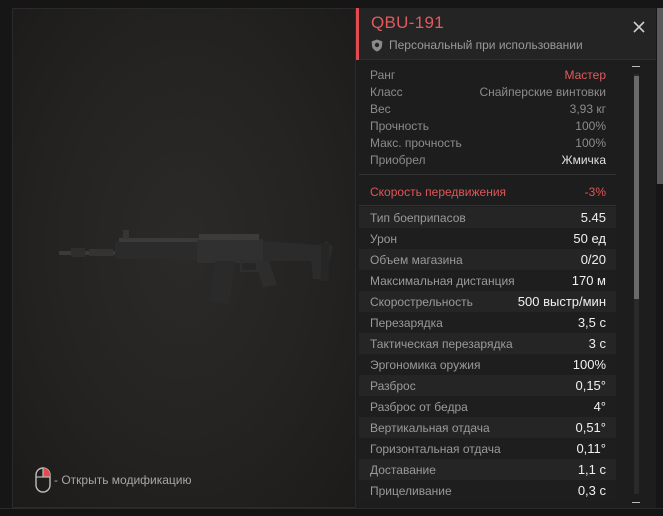  Describe the element at coordinates (380, 109) in the screenshot. I see `info-label: Вес` at that location.